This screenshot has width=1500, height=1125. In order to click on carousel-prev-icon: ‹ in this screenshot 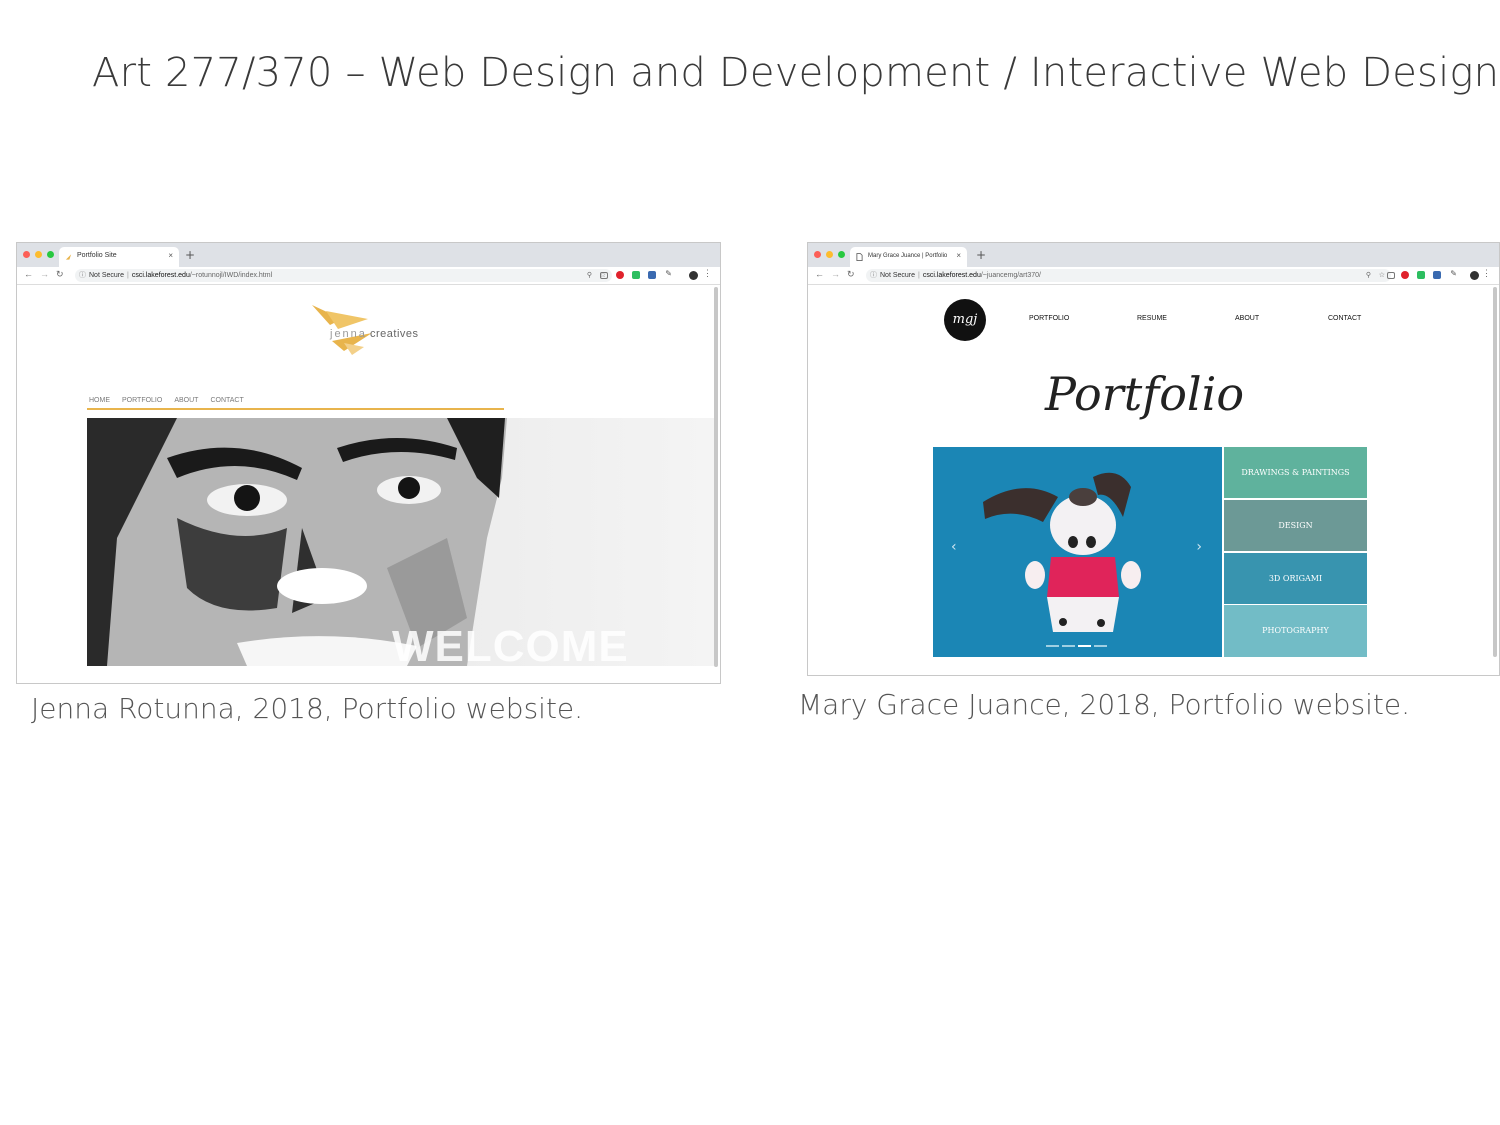, I will do `click(954, 547)`.